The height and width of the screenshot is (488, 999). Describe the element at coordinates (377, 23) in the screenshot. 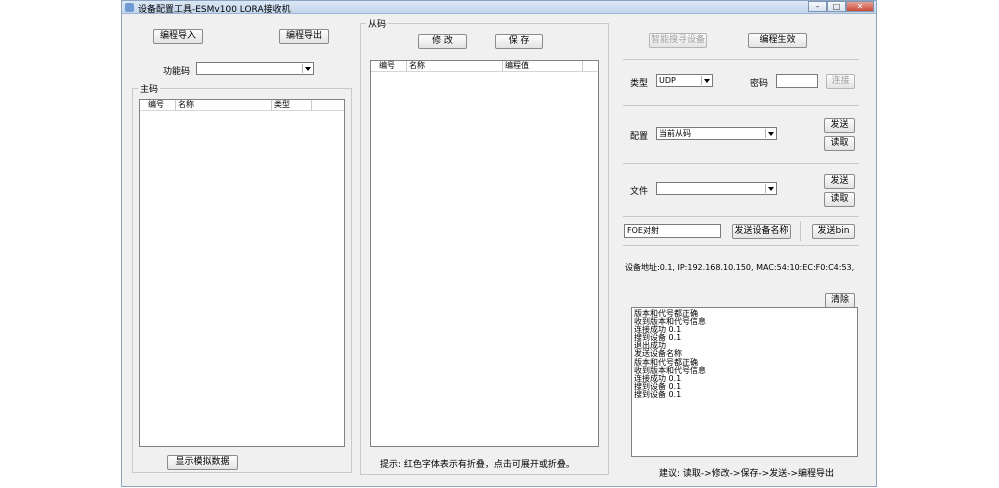

I see `slave-code-title: 从码` at that location.